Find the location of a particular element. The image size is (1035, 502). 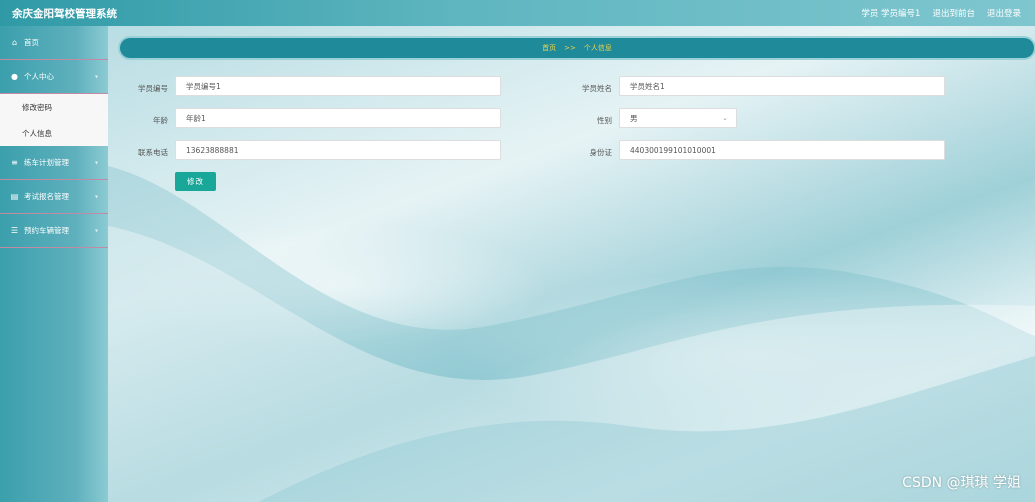

student-name-label: 学员姓名 is located at coordinates (597, 88).